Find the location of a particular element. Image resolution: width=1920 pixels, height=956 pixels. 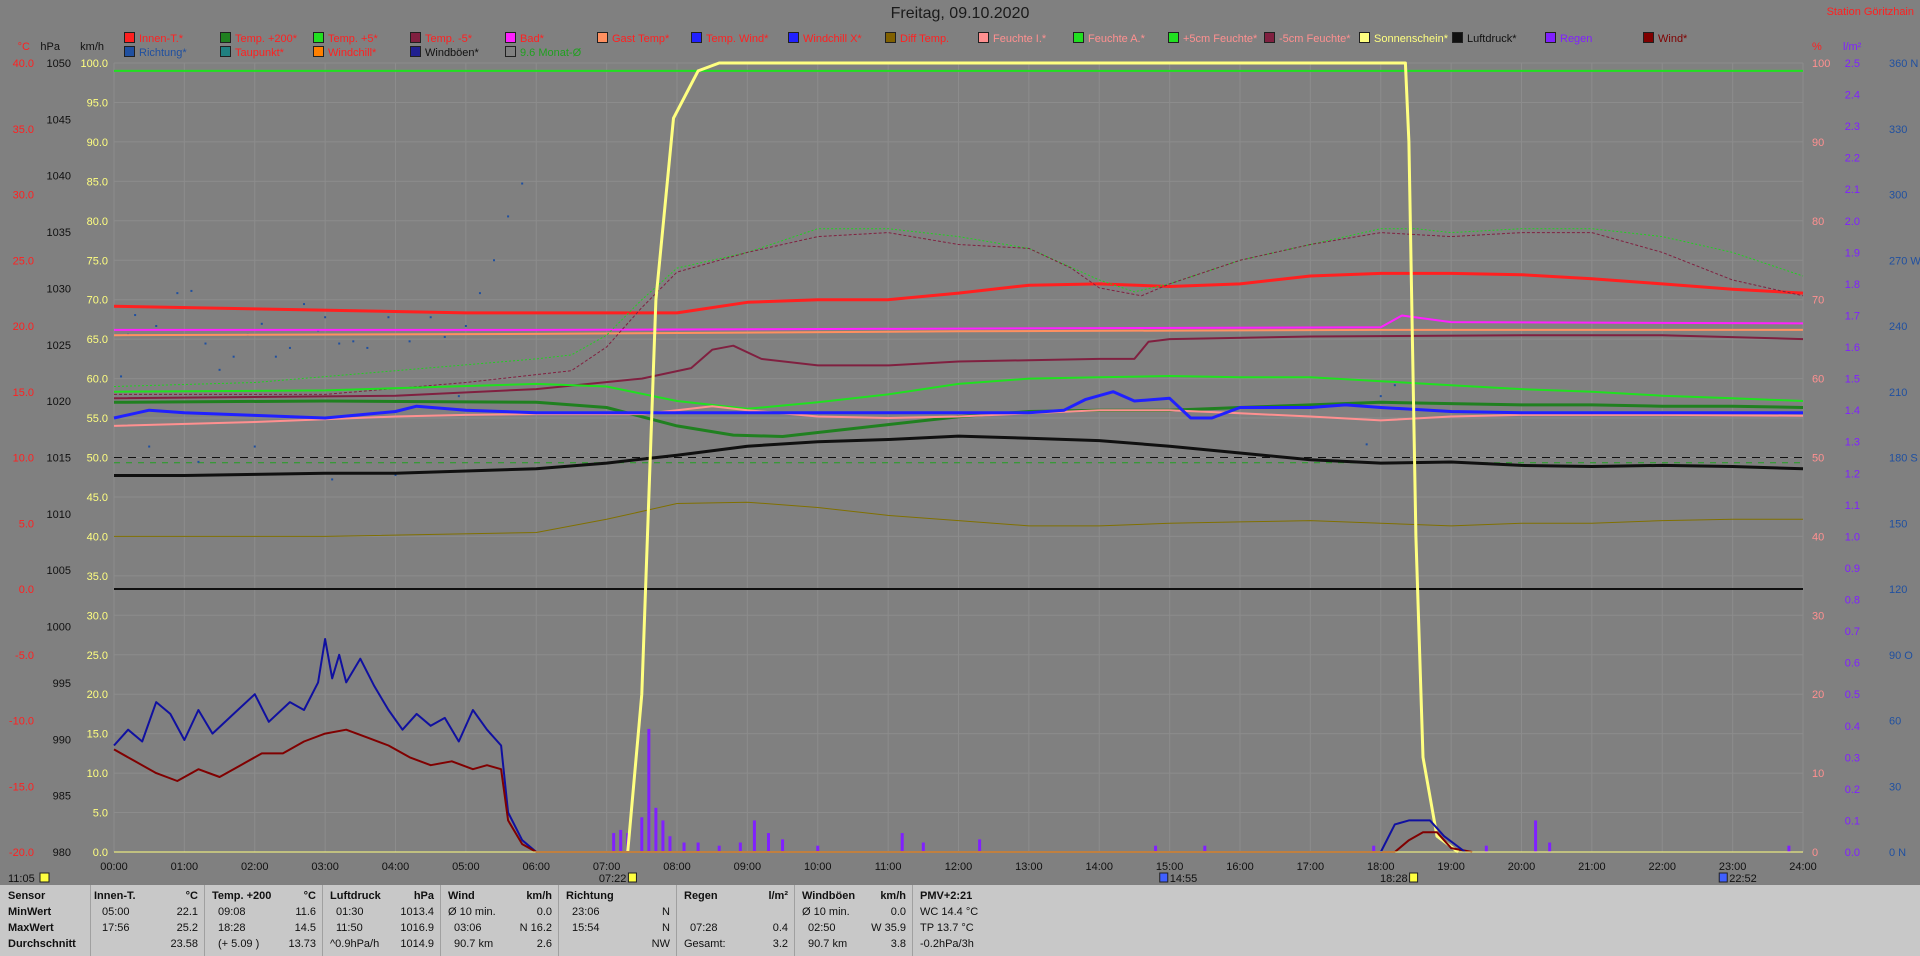

humidity-tick-label: 60 is located at coordinates (1818, 380).